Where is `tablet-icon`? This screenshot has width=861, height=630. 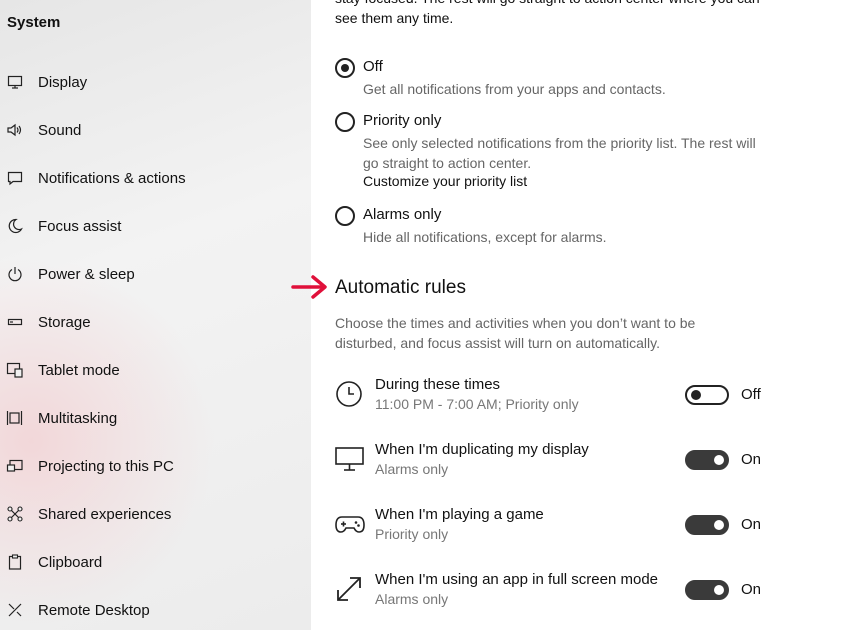
tablet-icon is located at coordinates (15, 370).